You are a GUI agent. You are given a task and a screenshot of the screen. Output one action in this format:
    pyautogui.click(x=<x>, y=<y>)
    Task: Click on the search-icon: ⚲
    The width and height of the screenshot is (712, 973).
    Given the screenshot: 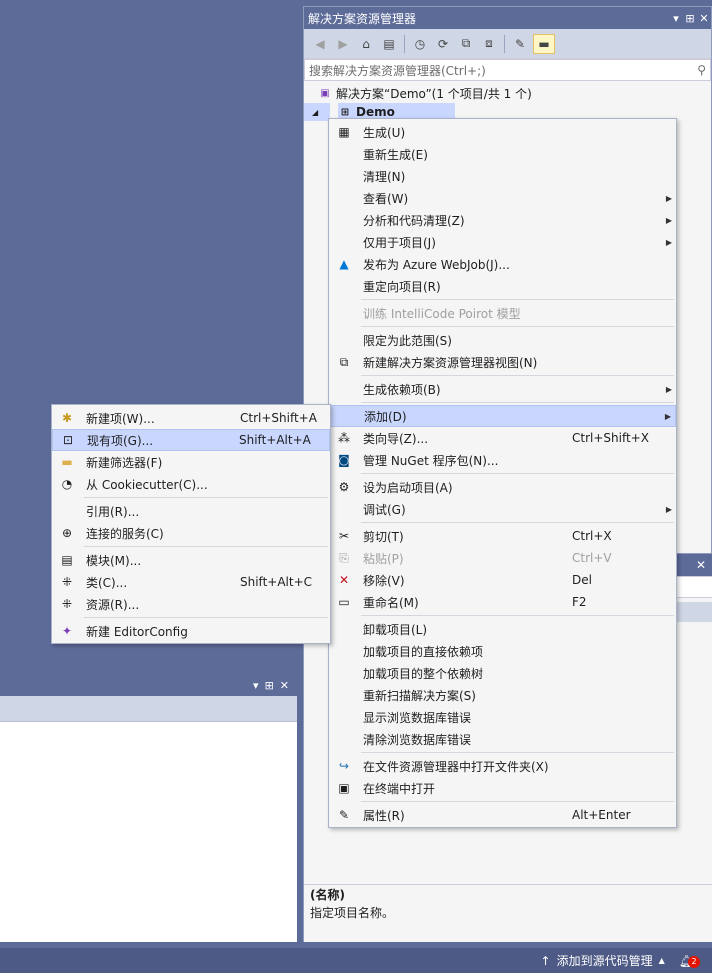 What is the action you would take?
    pyautogui.click(x=701, y=70)
    